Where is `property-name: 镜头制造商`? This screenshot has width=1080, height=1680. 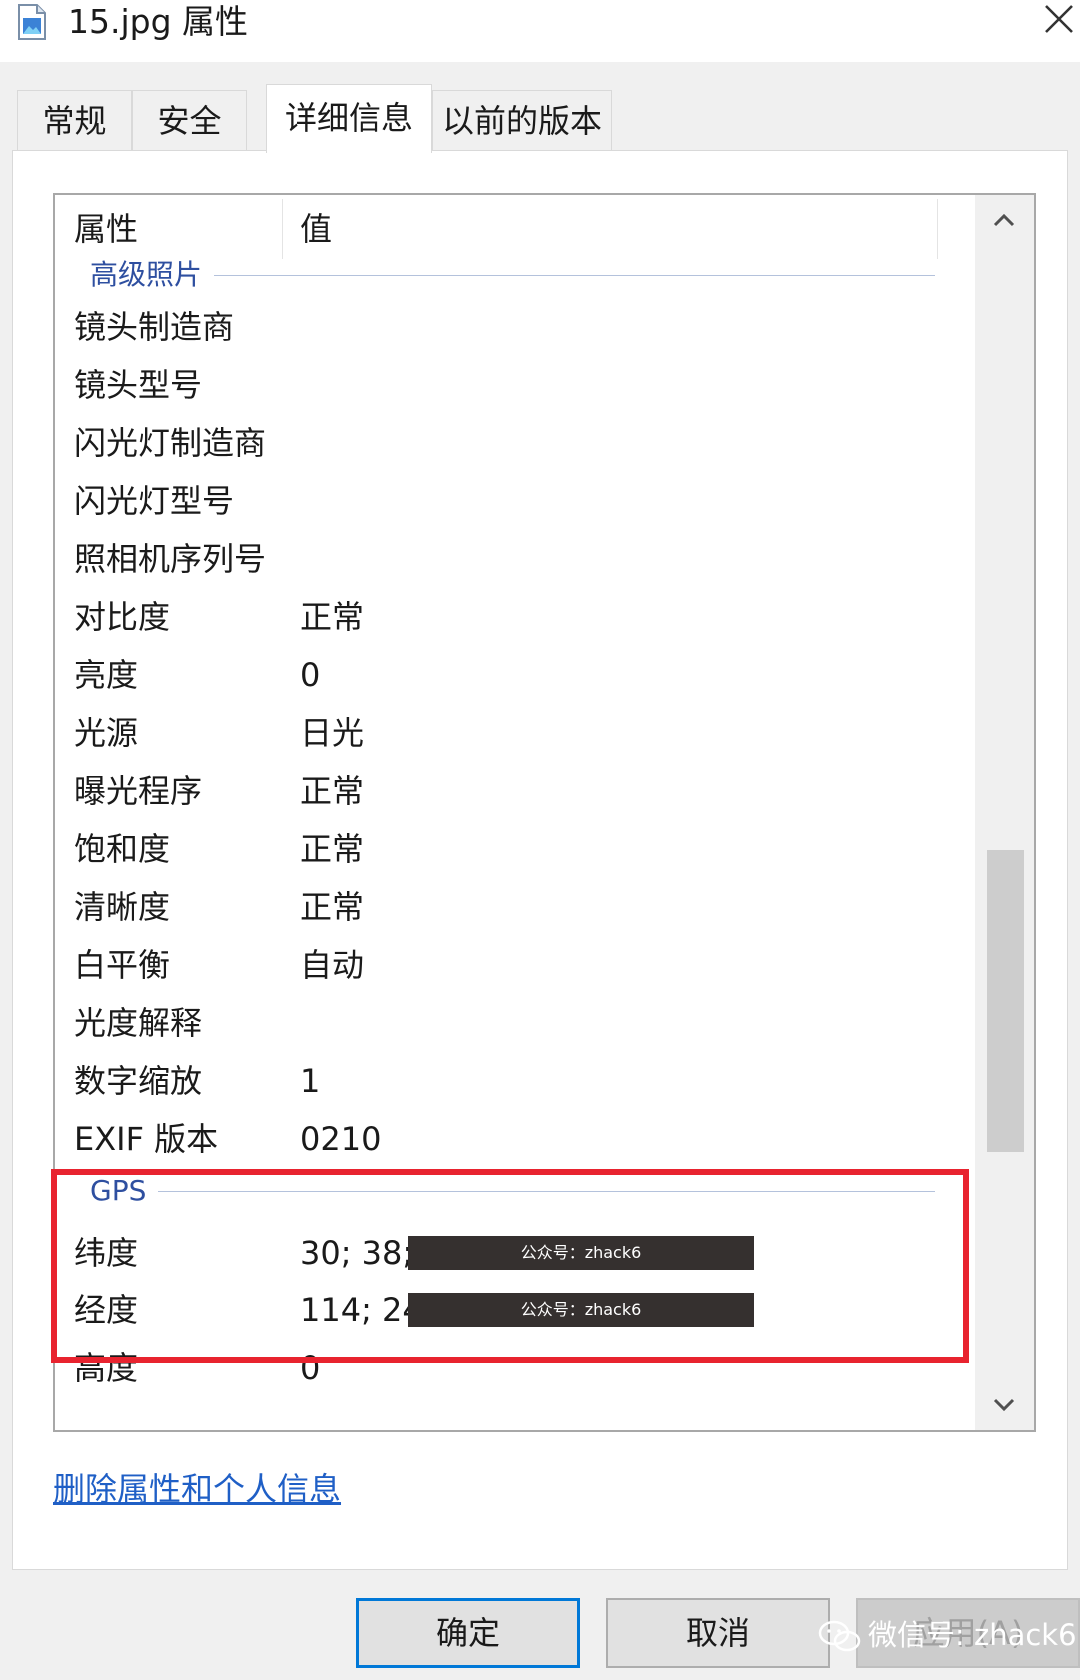 property-name: 镜头制造商 is located at coordinates (154, 327).